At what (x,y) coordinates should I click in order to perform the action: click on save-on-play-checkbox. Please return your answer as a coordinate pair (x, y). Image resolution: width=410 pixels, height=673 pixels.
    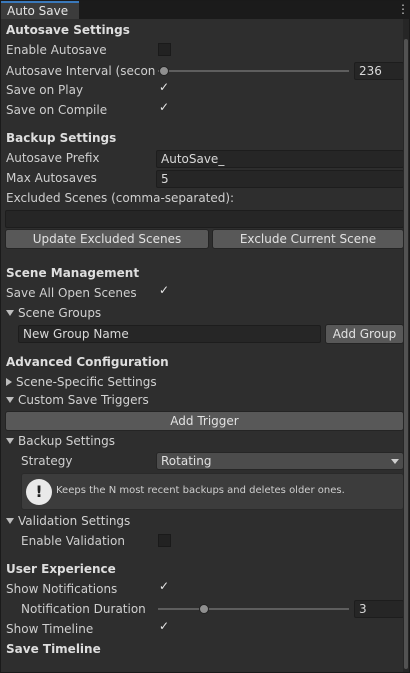
    Looking at the image, I should click on (164, 88).